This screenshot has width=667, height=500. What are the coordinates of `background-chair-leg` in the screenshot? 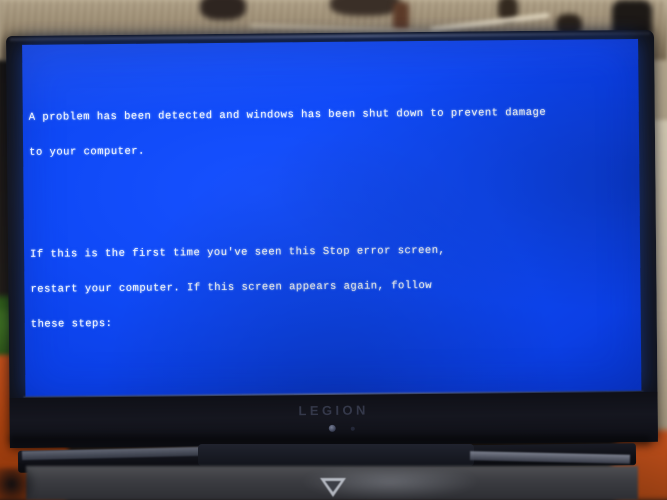 It's located at (401, 17).